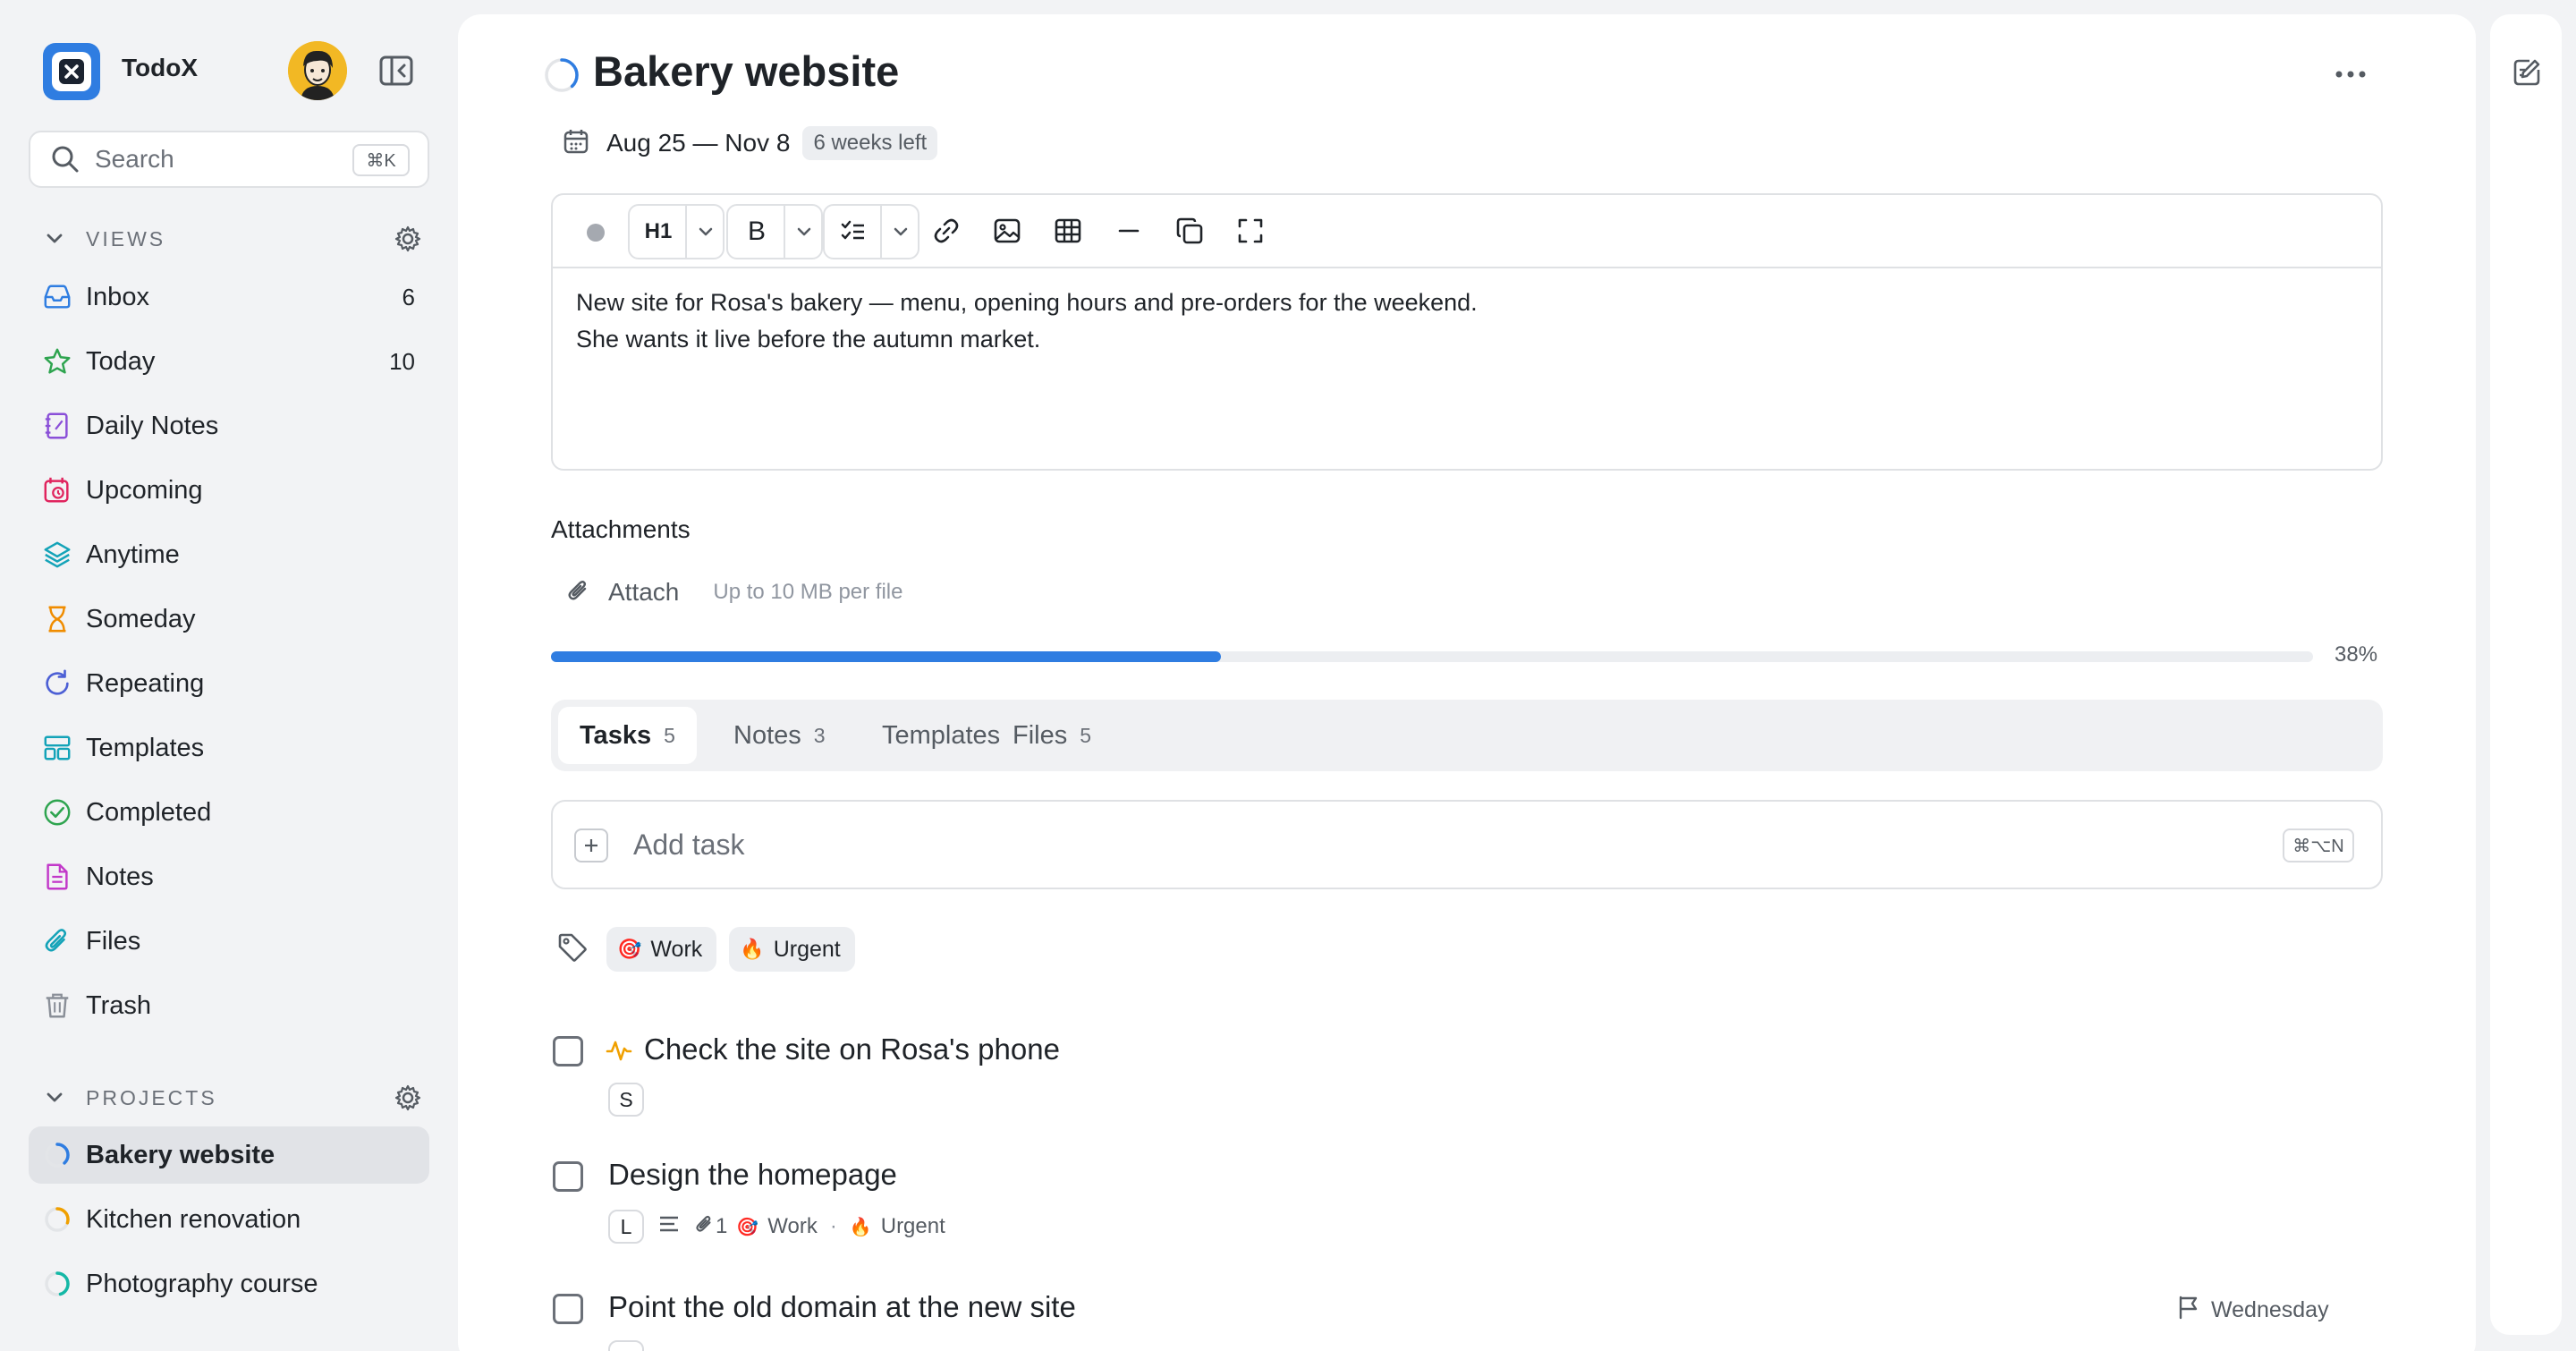 Image resolution: width=2576 pixels, height=1351 pixels. Describe the element at coordinates (408, 1097) in the screenshot. I see `projects-settings-gear-icon` at that location.